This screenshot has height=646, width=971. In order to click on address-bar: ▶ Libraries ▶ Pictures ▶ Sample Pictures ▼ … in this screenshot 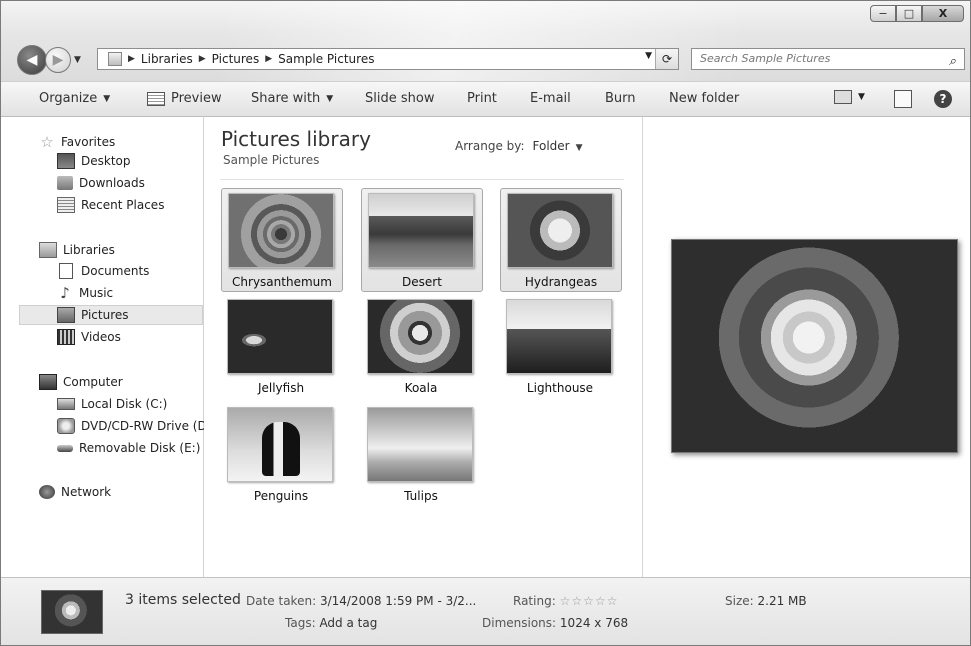, I will do `click(388, 59)`.